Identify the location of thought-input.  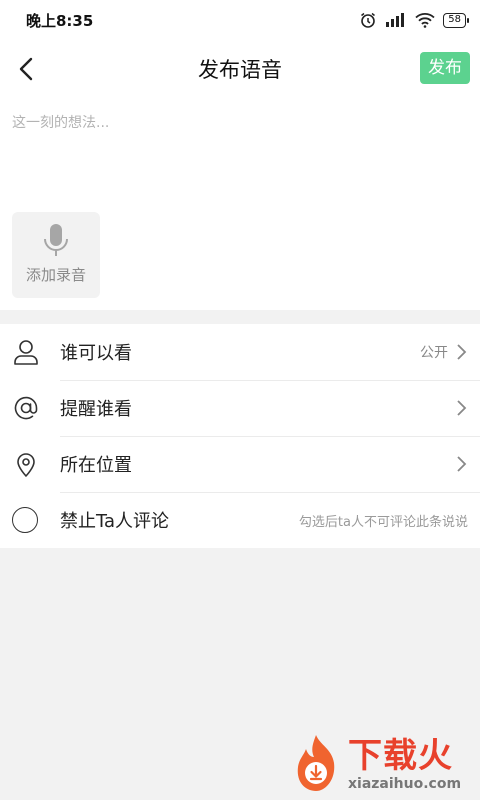
(240, 157).